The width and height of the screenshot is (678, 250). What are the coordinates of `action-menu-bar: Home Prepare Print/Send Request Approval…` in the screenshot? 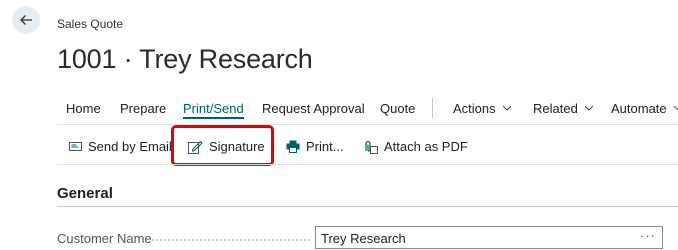 It's located at (339, 109).